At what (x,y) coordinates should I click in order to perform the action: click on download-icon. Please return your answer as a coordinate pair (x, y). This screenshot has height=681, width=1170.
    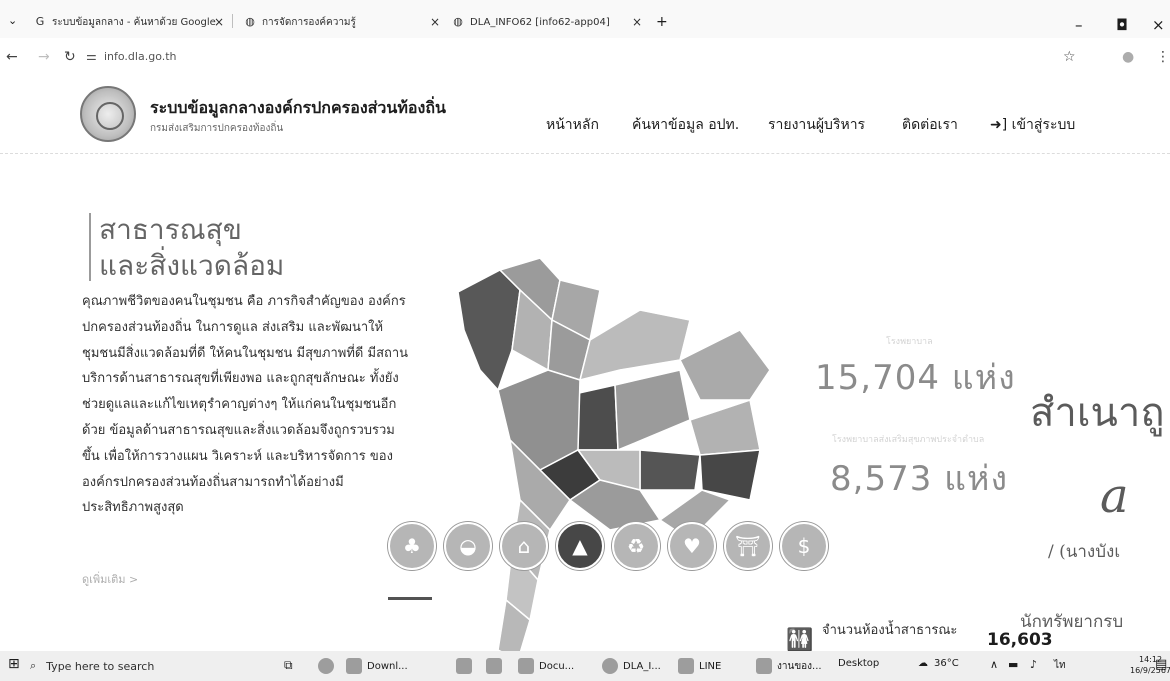
    Looking at the image, I should click on (354, 666).